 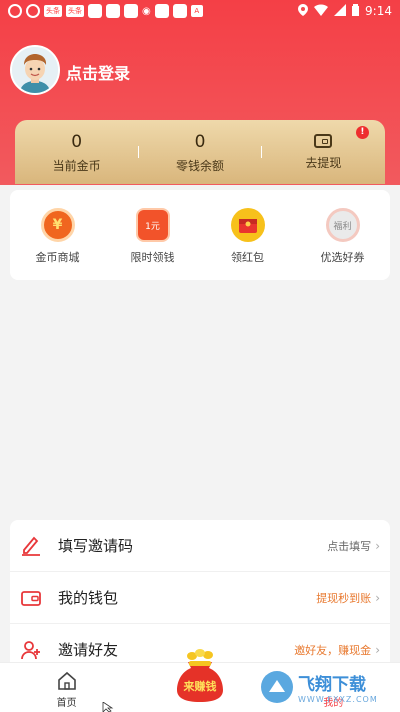 I want to click on battery-icon, so click(x=356, y=11).